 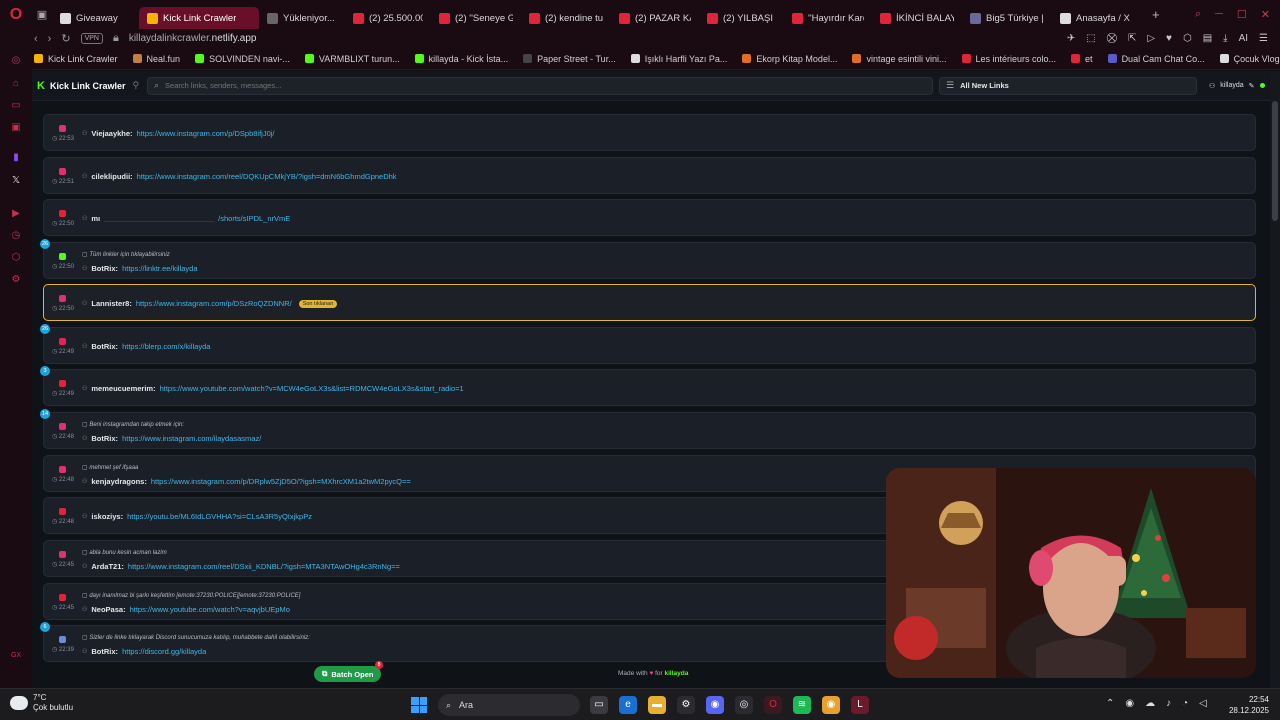 What do you see at coordinates (193, 38) in the screenshot?
I see `url-field: killaydalinkcrawler.netlify.app` at bounding box center [193, 38].